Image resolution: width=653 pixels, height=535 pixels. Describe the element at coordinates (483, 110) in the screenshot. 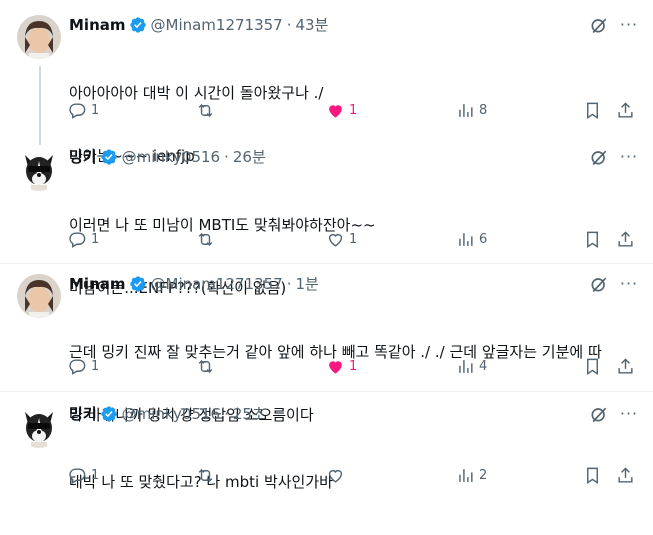

I see `views-count: 8` at that location.